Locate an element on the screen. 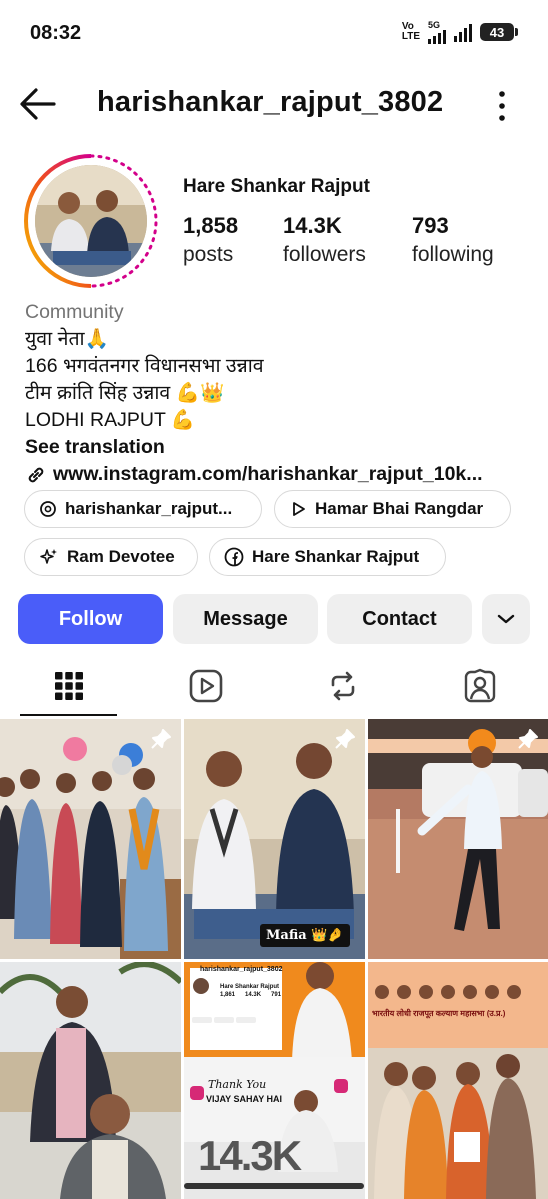 The height and width of the screenshot is (1199, 548). threads-icon is located at coordinates (48, 509).